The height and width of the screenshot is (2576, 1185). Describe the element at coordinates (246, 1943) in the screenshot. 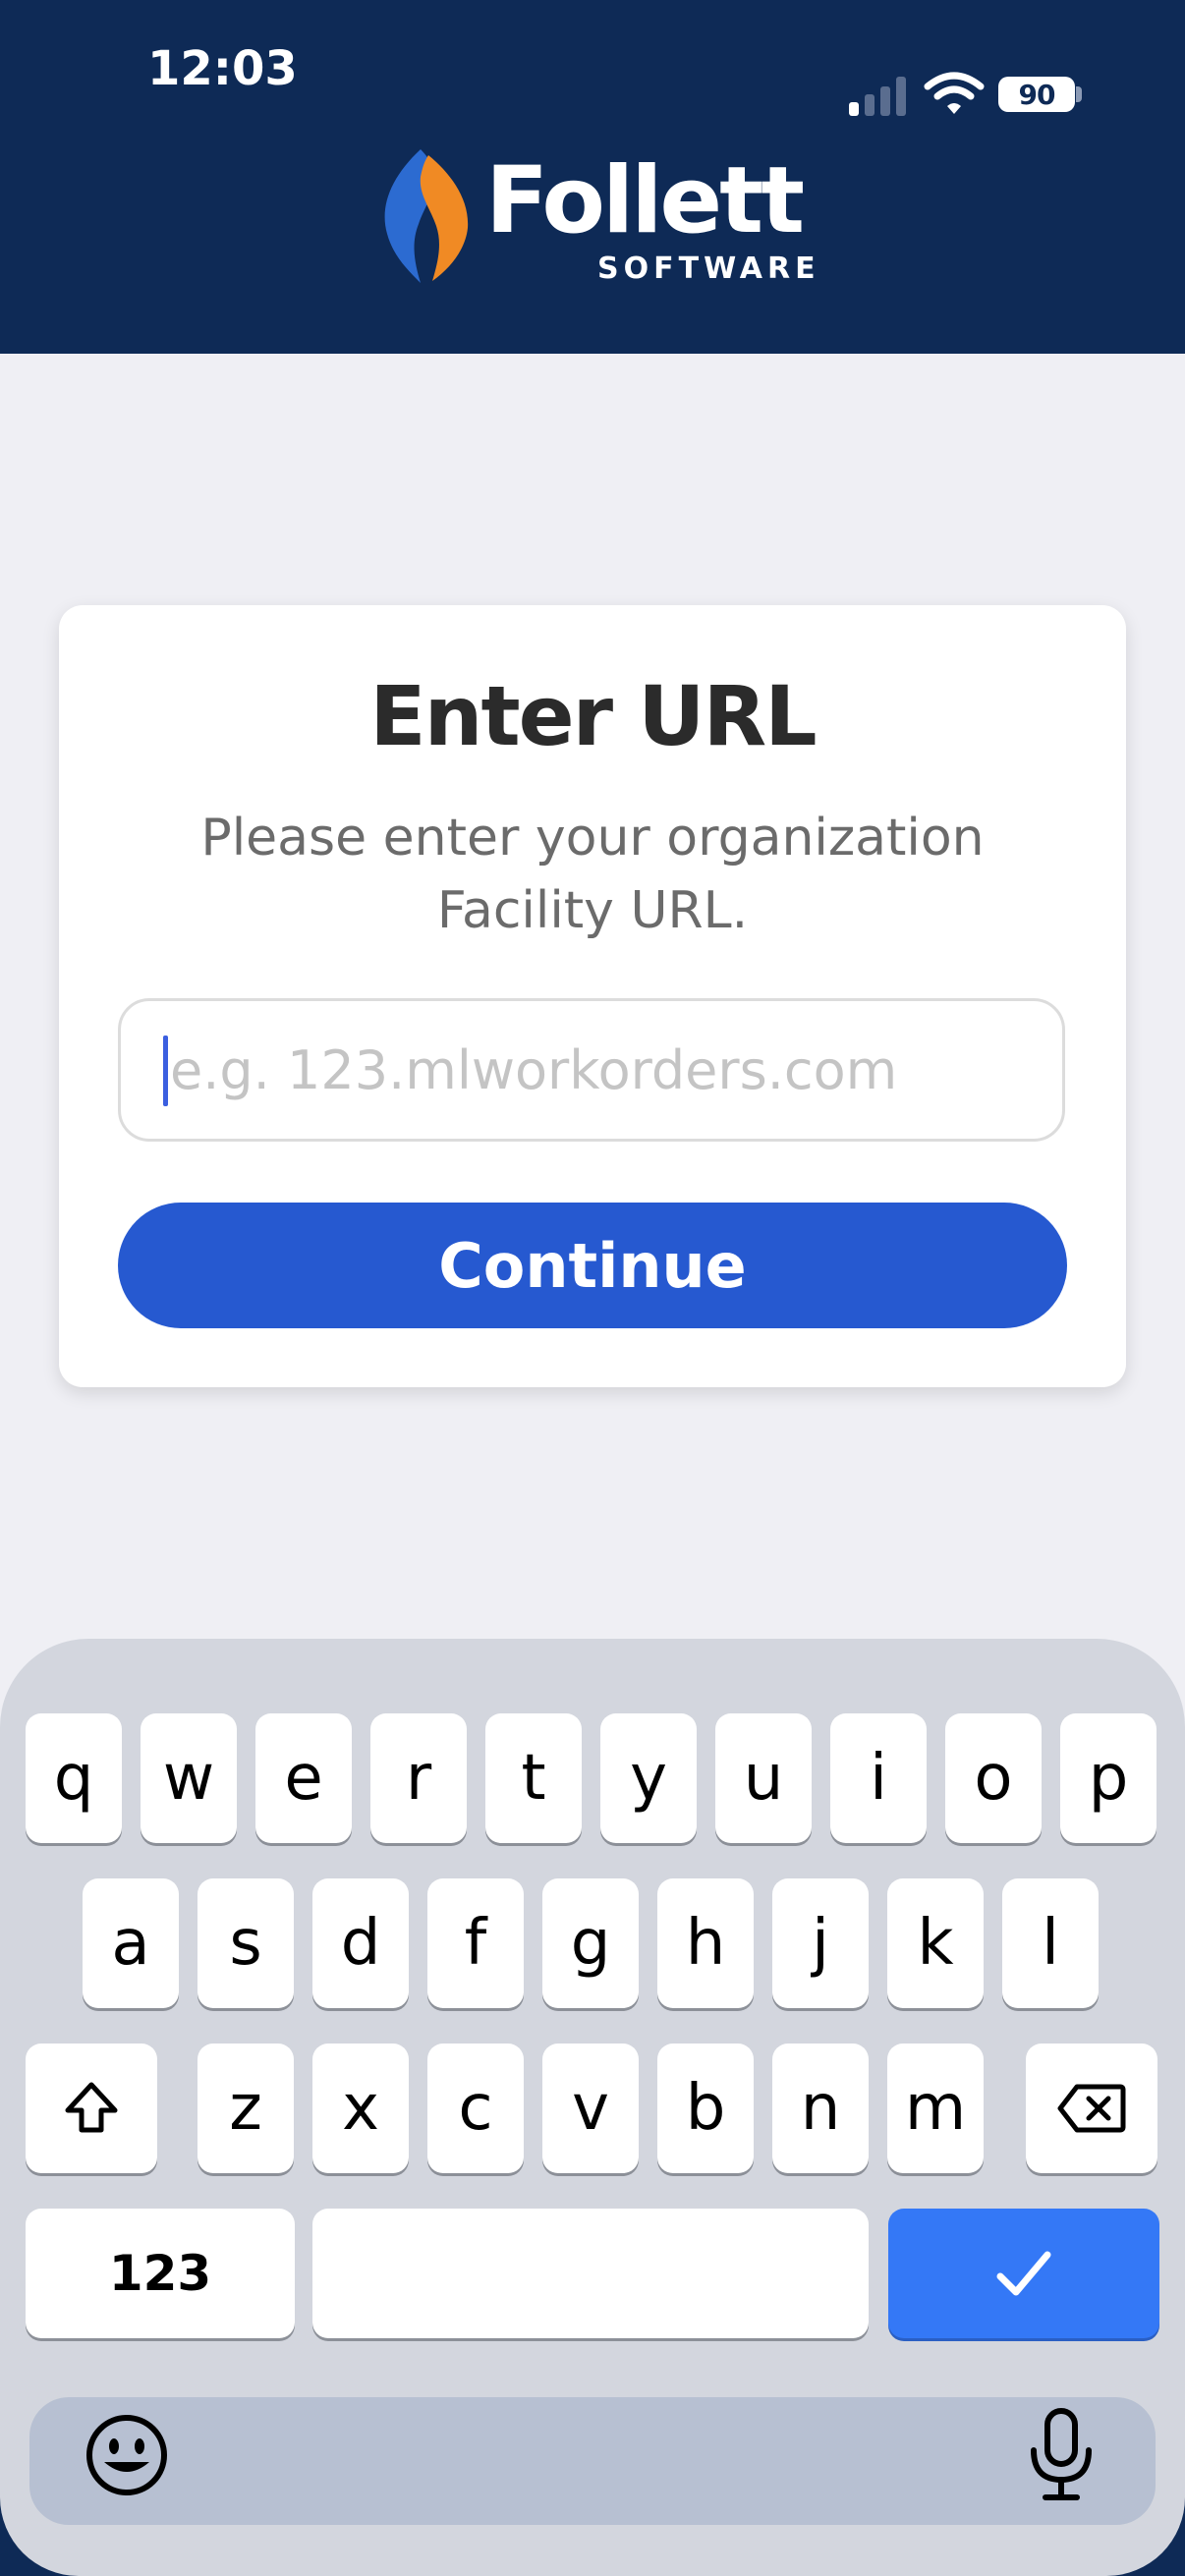

I see `key-s: s` at that location.